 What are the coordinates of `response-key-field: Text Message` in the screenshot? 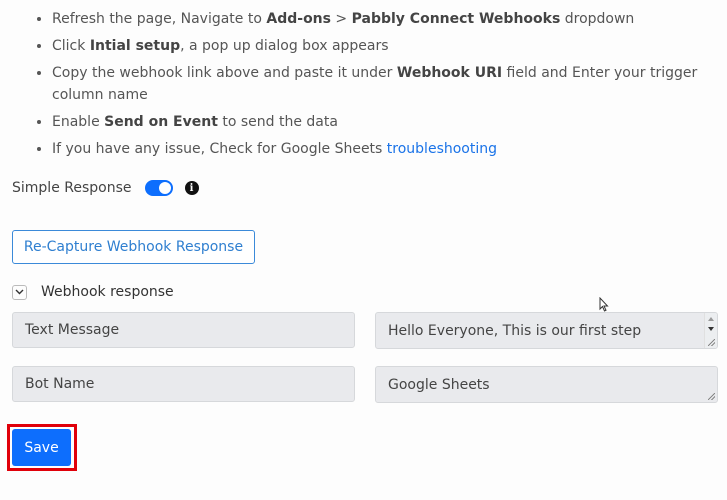 It's located at (183, 330).